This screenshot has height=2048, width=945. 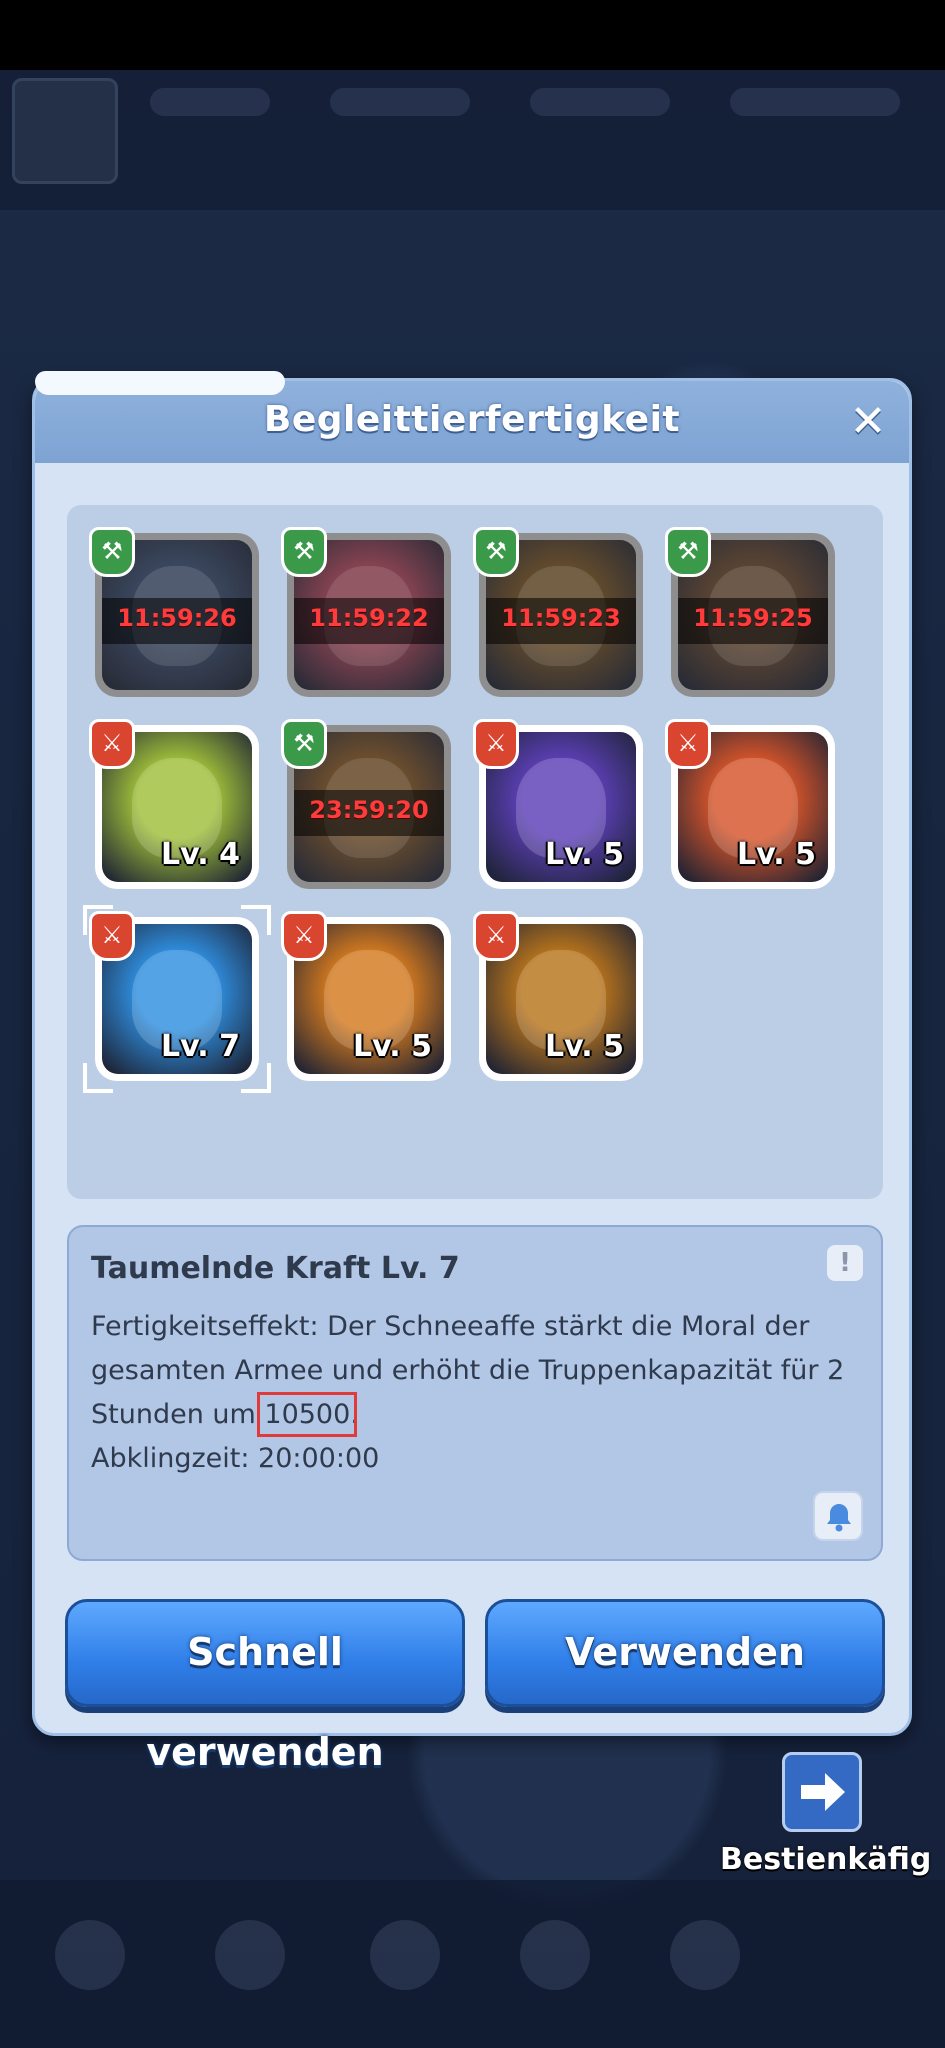 I want to click on quick-use-button: Schnell verwenden, so click(x=265, y=1686).